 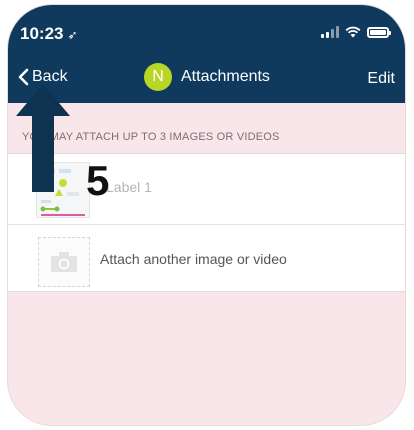 I want to click on attach-another-row: Attach another image or video, so click(x=206, y=258).